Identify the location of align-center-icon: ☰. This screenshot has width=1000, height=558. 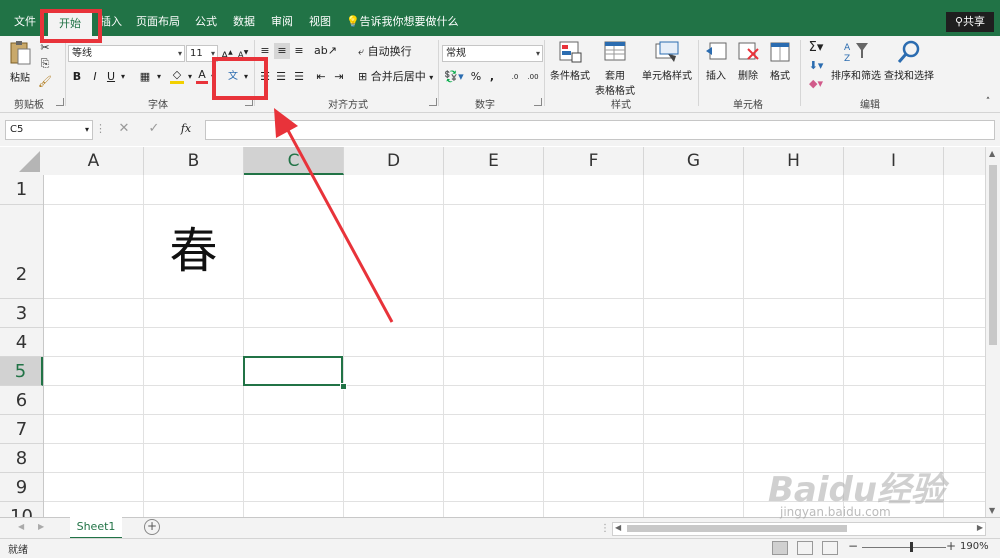
(281, 77).